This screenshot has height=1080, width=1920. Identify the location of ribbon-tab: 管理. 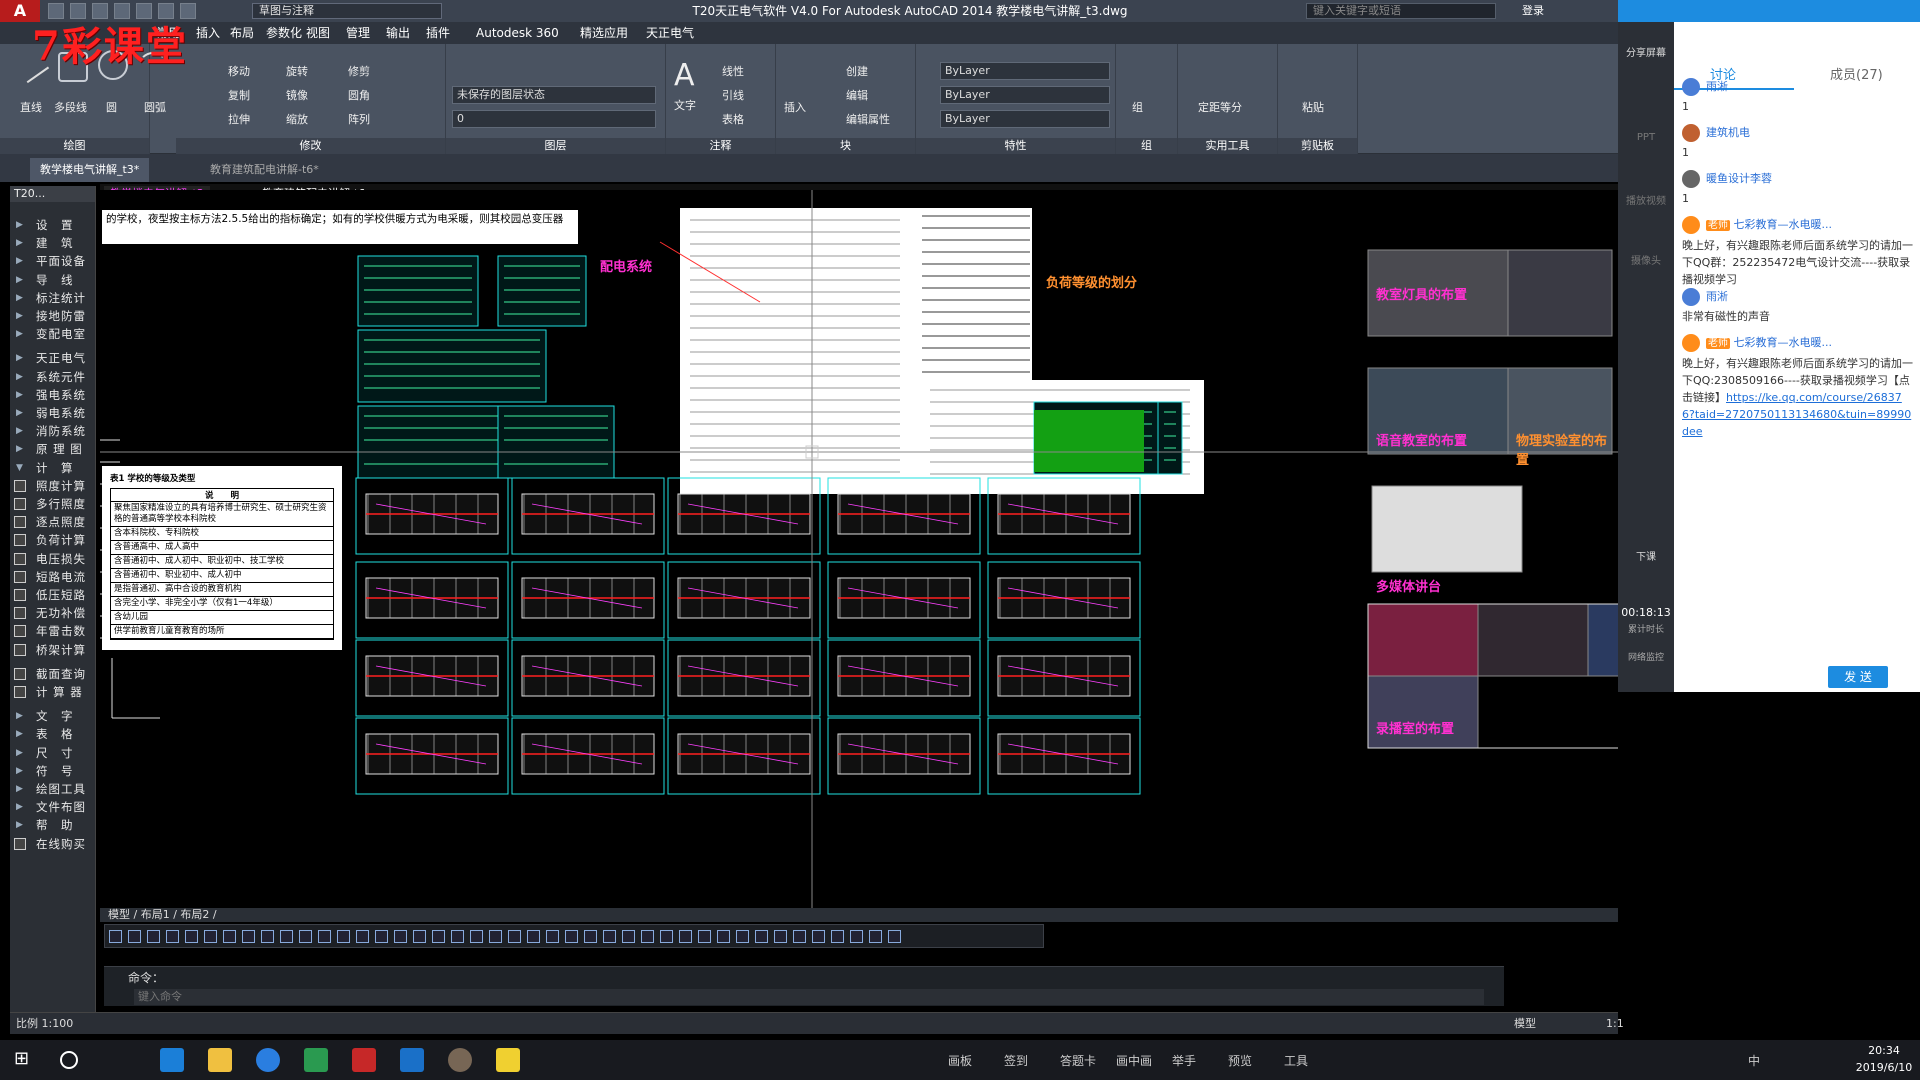
(358, 33).